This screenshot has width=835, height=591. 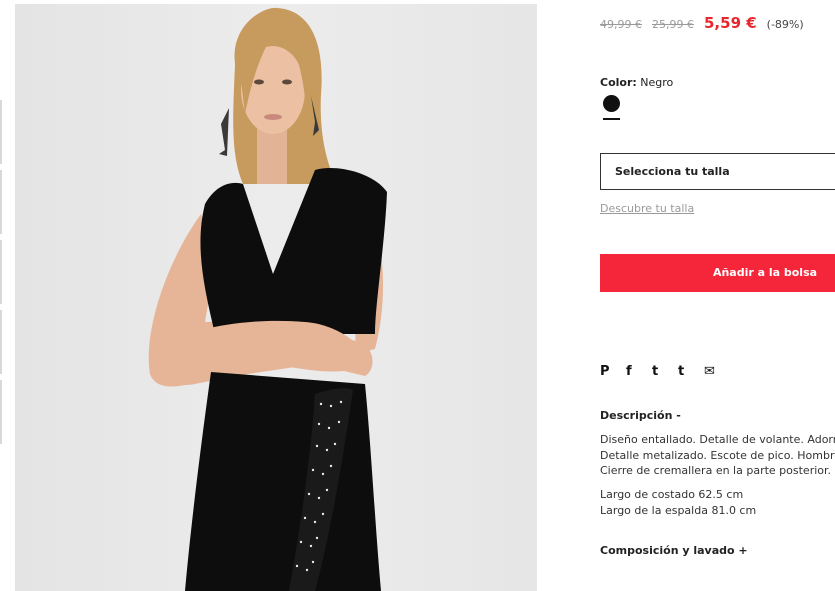 What do you see at coordinates (717, 273) in the screenshot?
I see `add-to-bag-button: Añadir a la bolsa` at bounding box center [717, 273].